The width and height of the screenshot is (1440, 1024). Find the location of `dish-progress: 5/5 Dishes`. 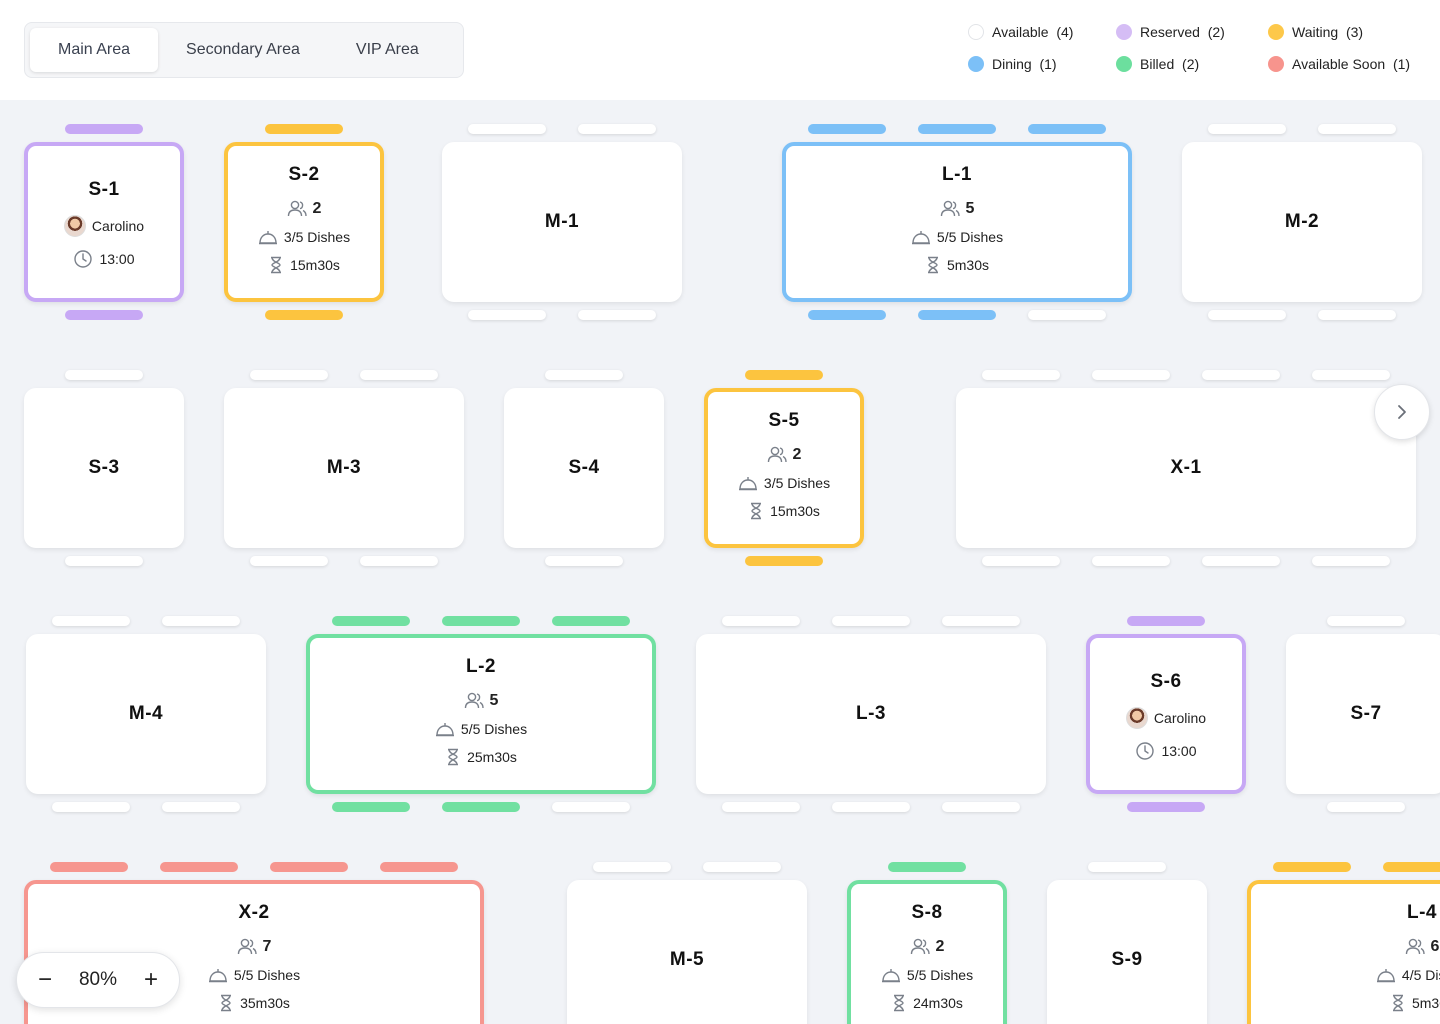

dish-progress: 5/5 Dishes is located at coordinates (254, 975).